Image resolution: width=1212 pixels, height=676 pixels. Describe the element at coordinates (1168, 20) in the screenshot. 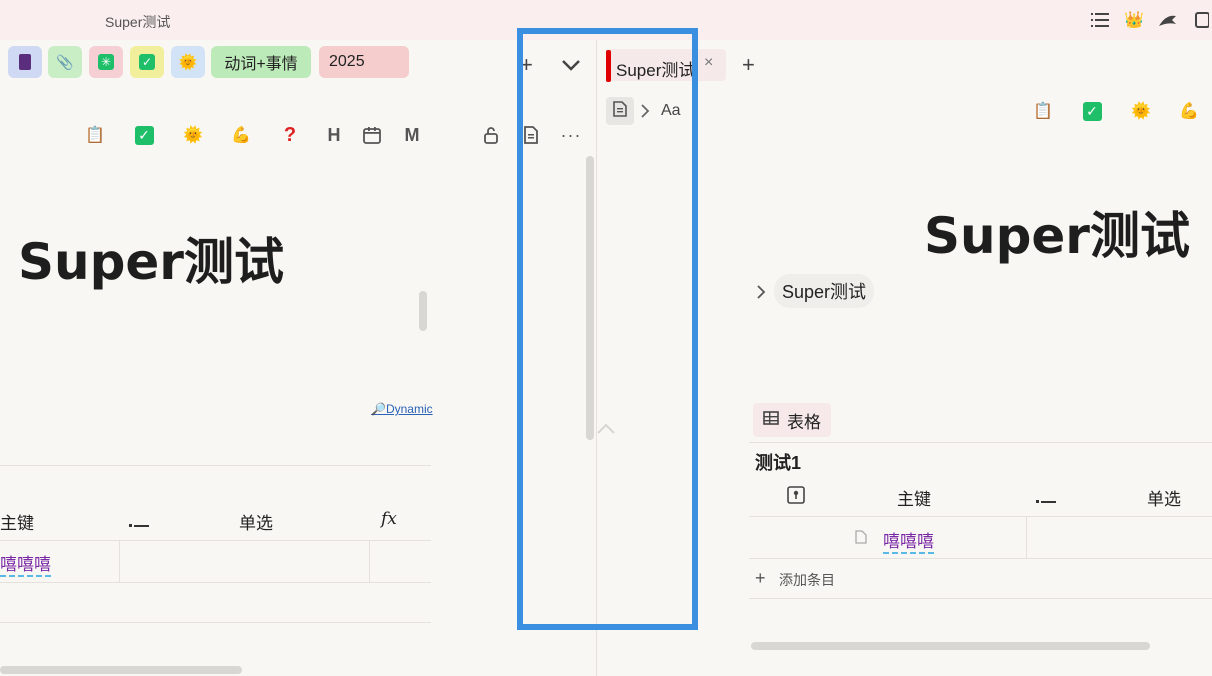

I see `surf-icon` at that location.